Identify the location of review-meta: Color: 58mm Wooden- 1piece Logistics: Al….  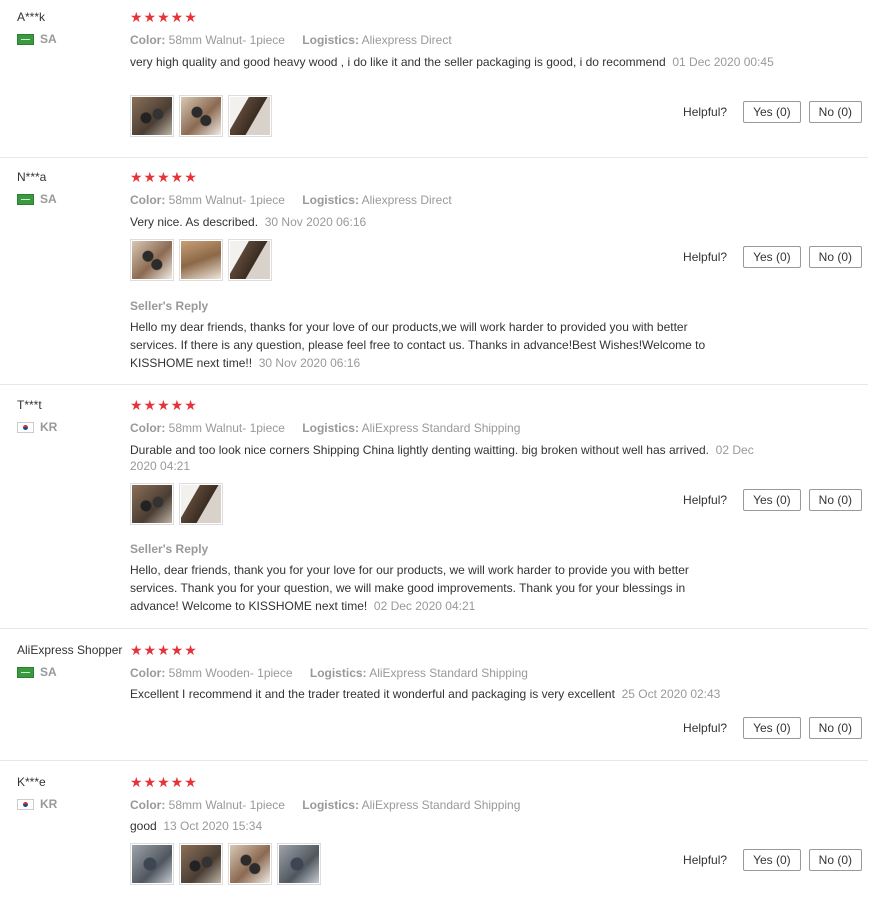
(329, 673).